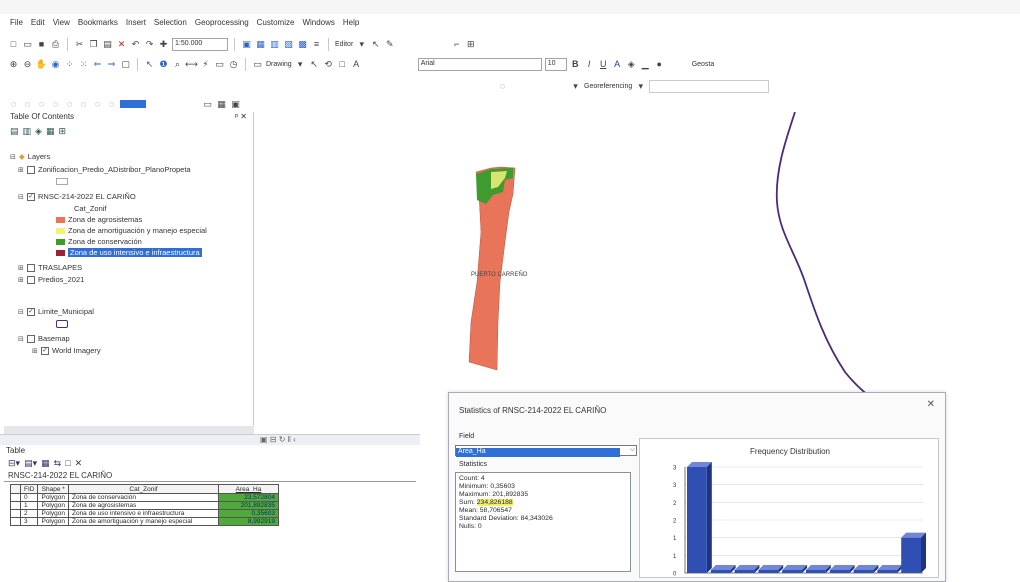  Describe the element at coordinates (603, 64) in the screenshot. I see `underline-icon: U` at that location.